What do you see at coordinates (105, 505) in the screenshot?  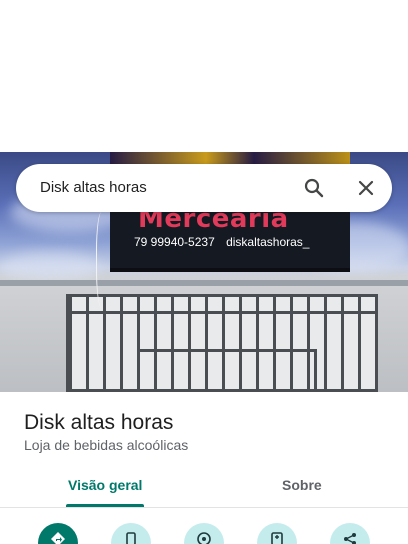 I see `tab-selected-indicator` at bounding box center [105, 505].